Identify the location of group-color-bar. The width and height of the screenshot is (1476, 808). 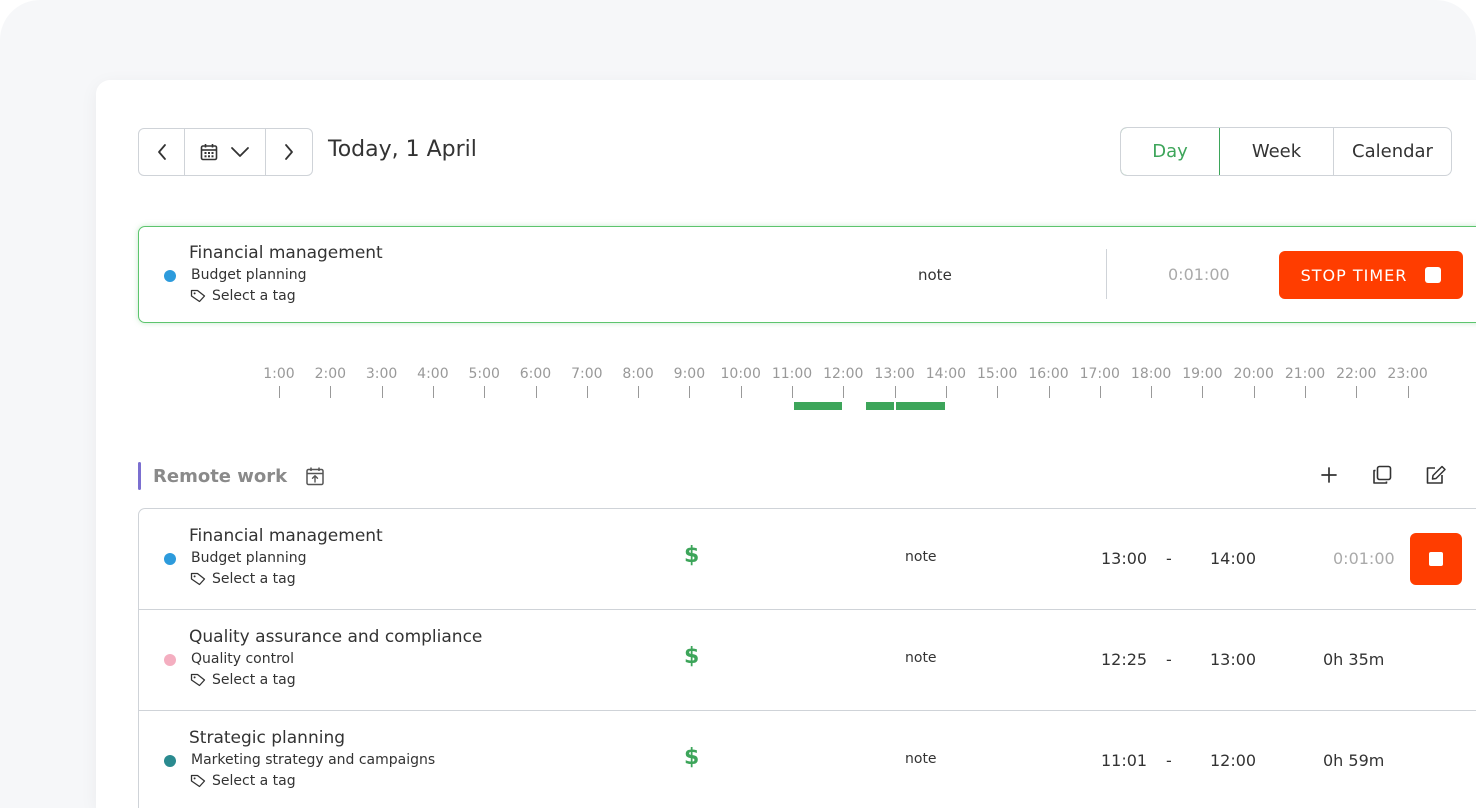
(139, 476).